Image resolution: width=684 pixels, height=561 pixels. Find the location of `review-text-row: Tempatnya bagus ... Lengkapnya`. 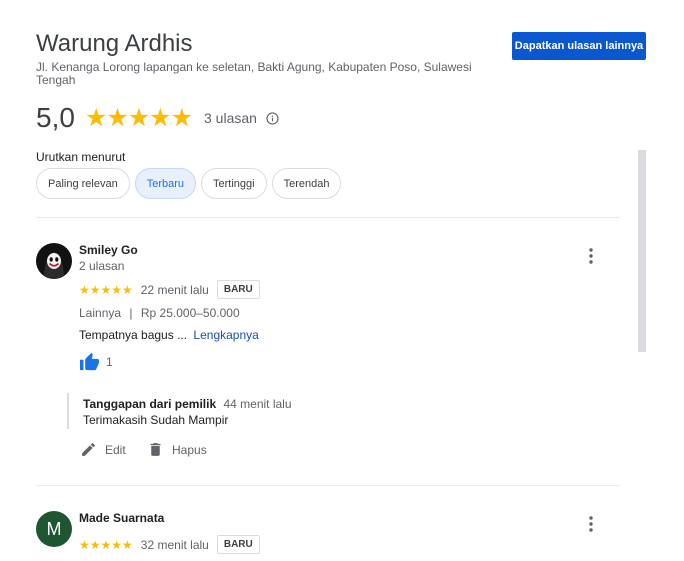

review-text-row: Tempatnya bagus ... Lengkapnya is located at coordinates (169, 335).